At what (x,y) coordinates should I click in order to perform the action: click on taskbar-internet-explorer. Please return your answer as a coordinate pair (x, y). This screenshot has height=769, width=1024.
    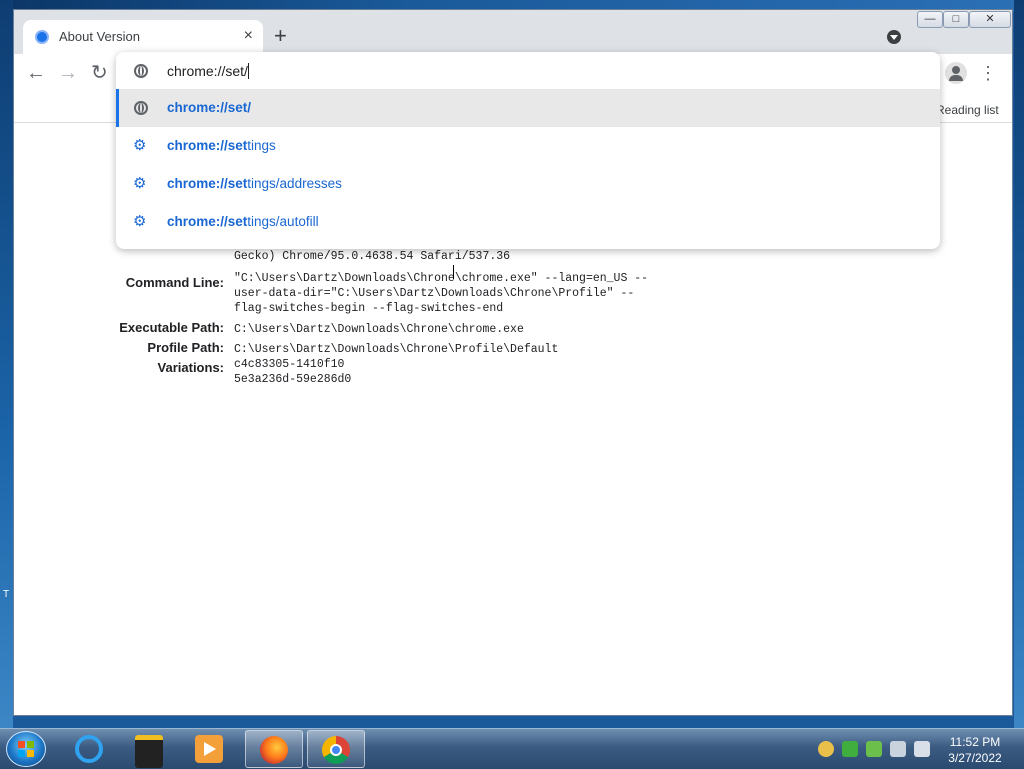
    Looking at the image, I should click on (90, 749).